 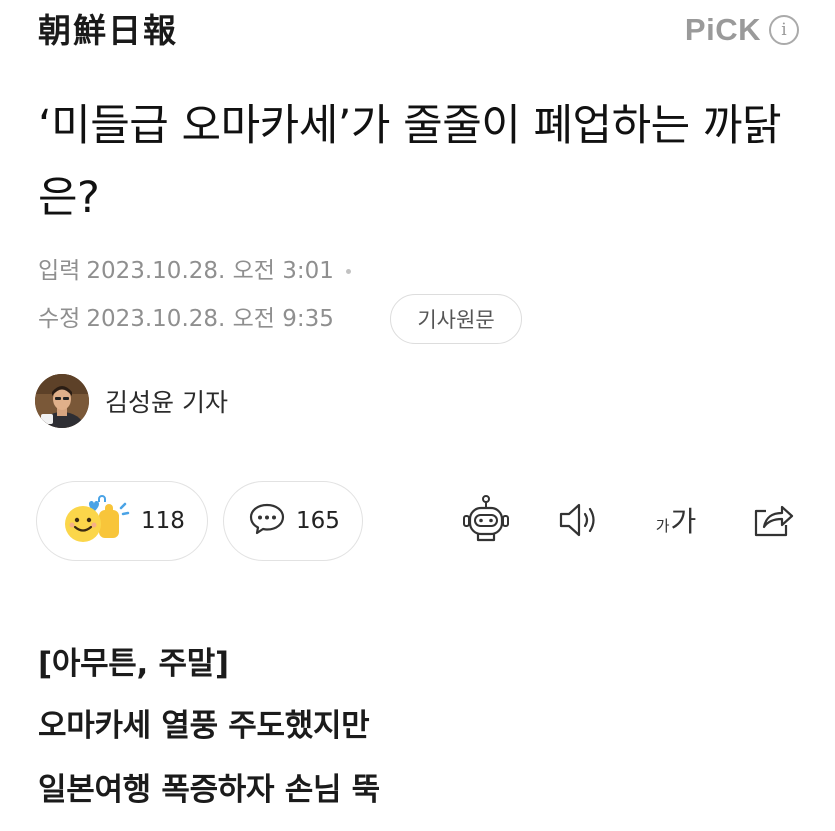 I want to click on subhead-2: 오마카세 열풍 주도했지만, so click(x=204, y=726).